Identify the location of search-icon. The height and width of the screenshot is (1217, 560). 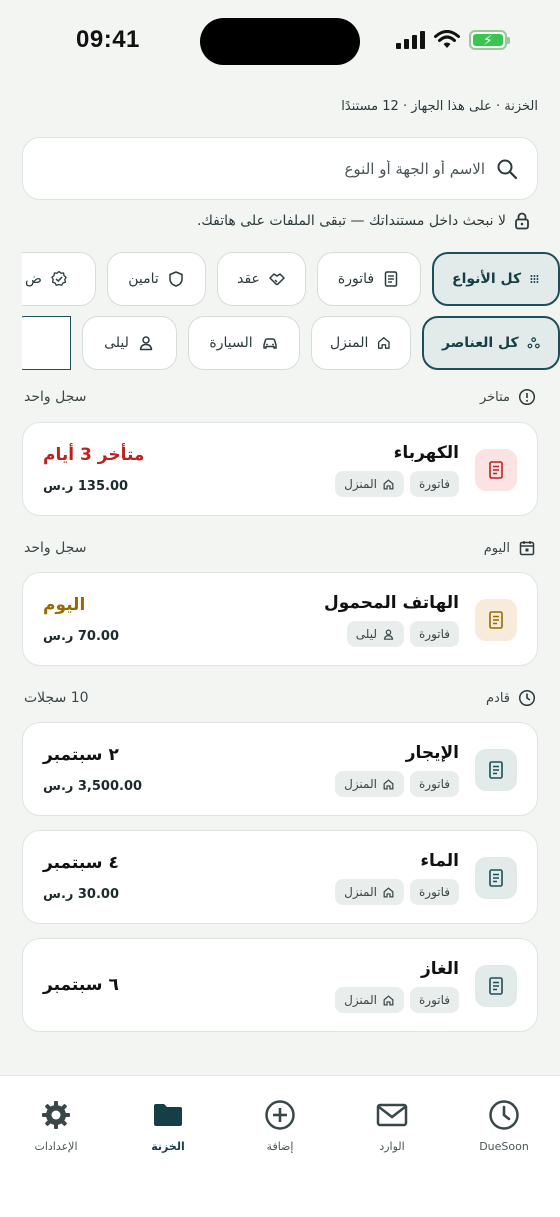
(507, 169).